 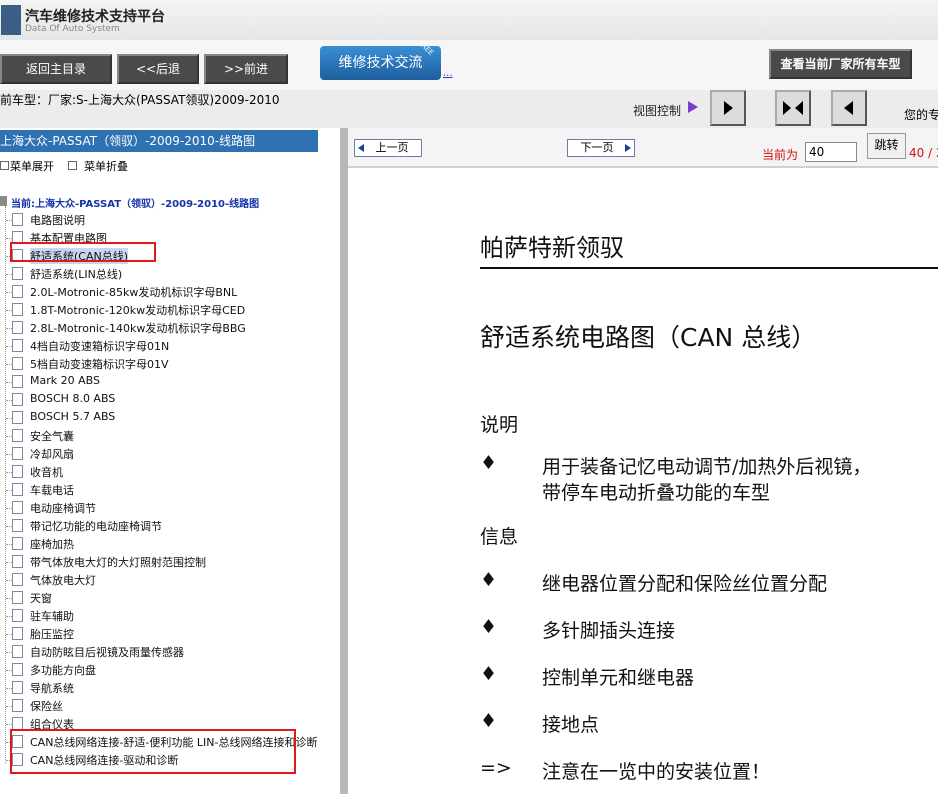 I want to click on tree-item: BOSCH 5.7 ABS, so click(x=161, y=418).